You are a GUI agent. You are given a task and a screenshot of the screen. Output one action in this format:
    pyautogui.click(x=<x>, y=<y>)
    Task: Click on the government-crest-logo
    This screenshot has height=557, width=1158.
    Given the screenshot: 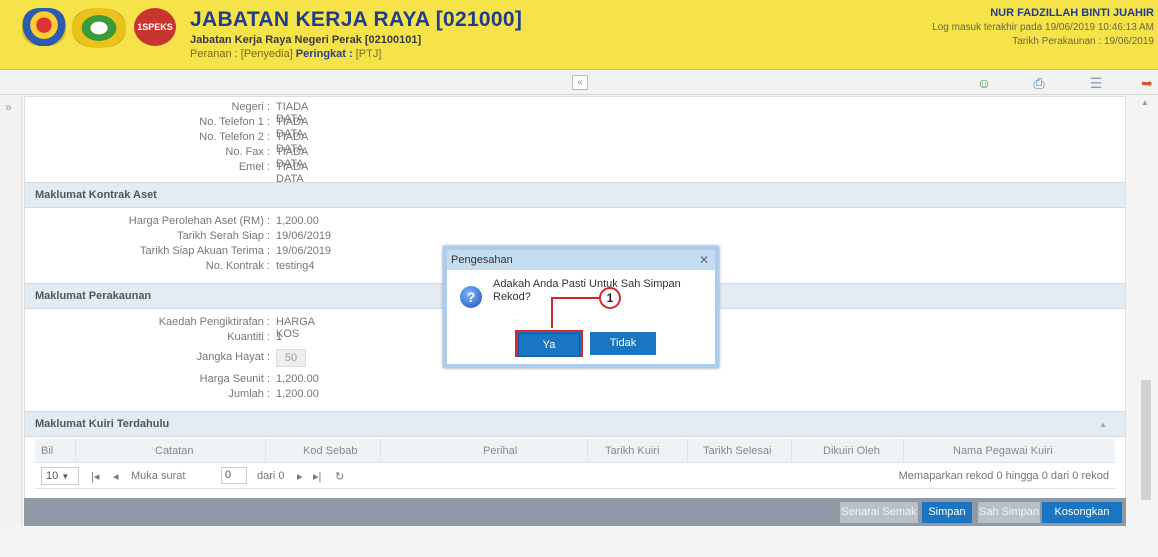 What is the action you would take?
    pyautogui.click(x=44, y=27)
    